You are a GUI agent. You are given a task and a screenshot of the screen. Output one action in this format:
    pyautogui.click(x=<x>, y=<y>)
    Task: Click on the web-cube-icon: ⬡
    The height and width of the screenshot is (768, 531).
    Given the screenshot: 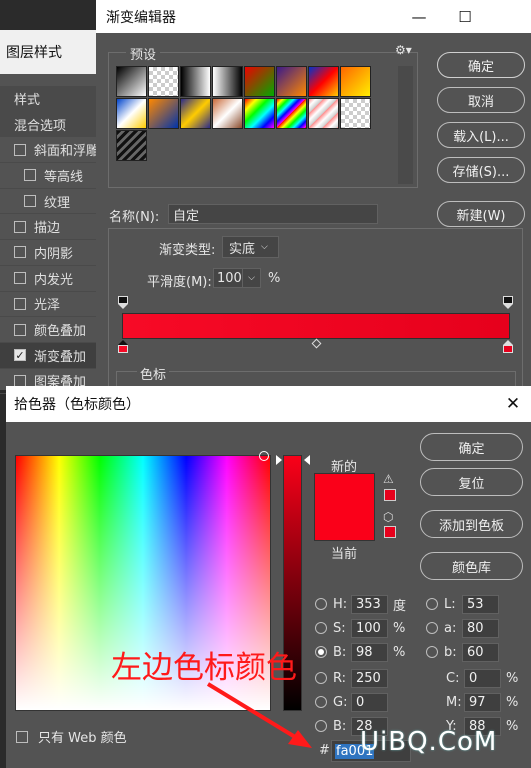 What is the action you would take?
    pyautogui.click(x=390, y=517)
    